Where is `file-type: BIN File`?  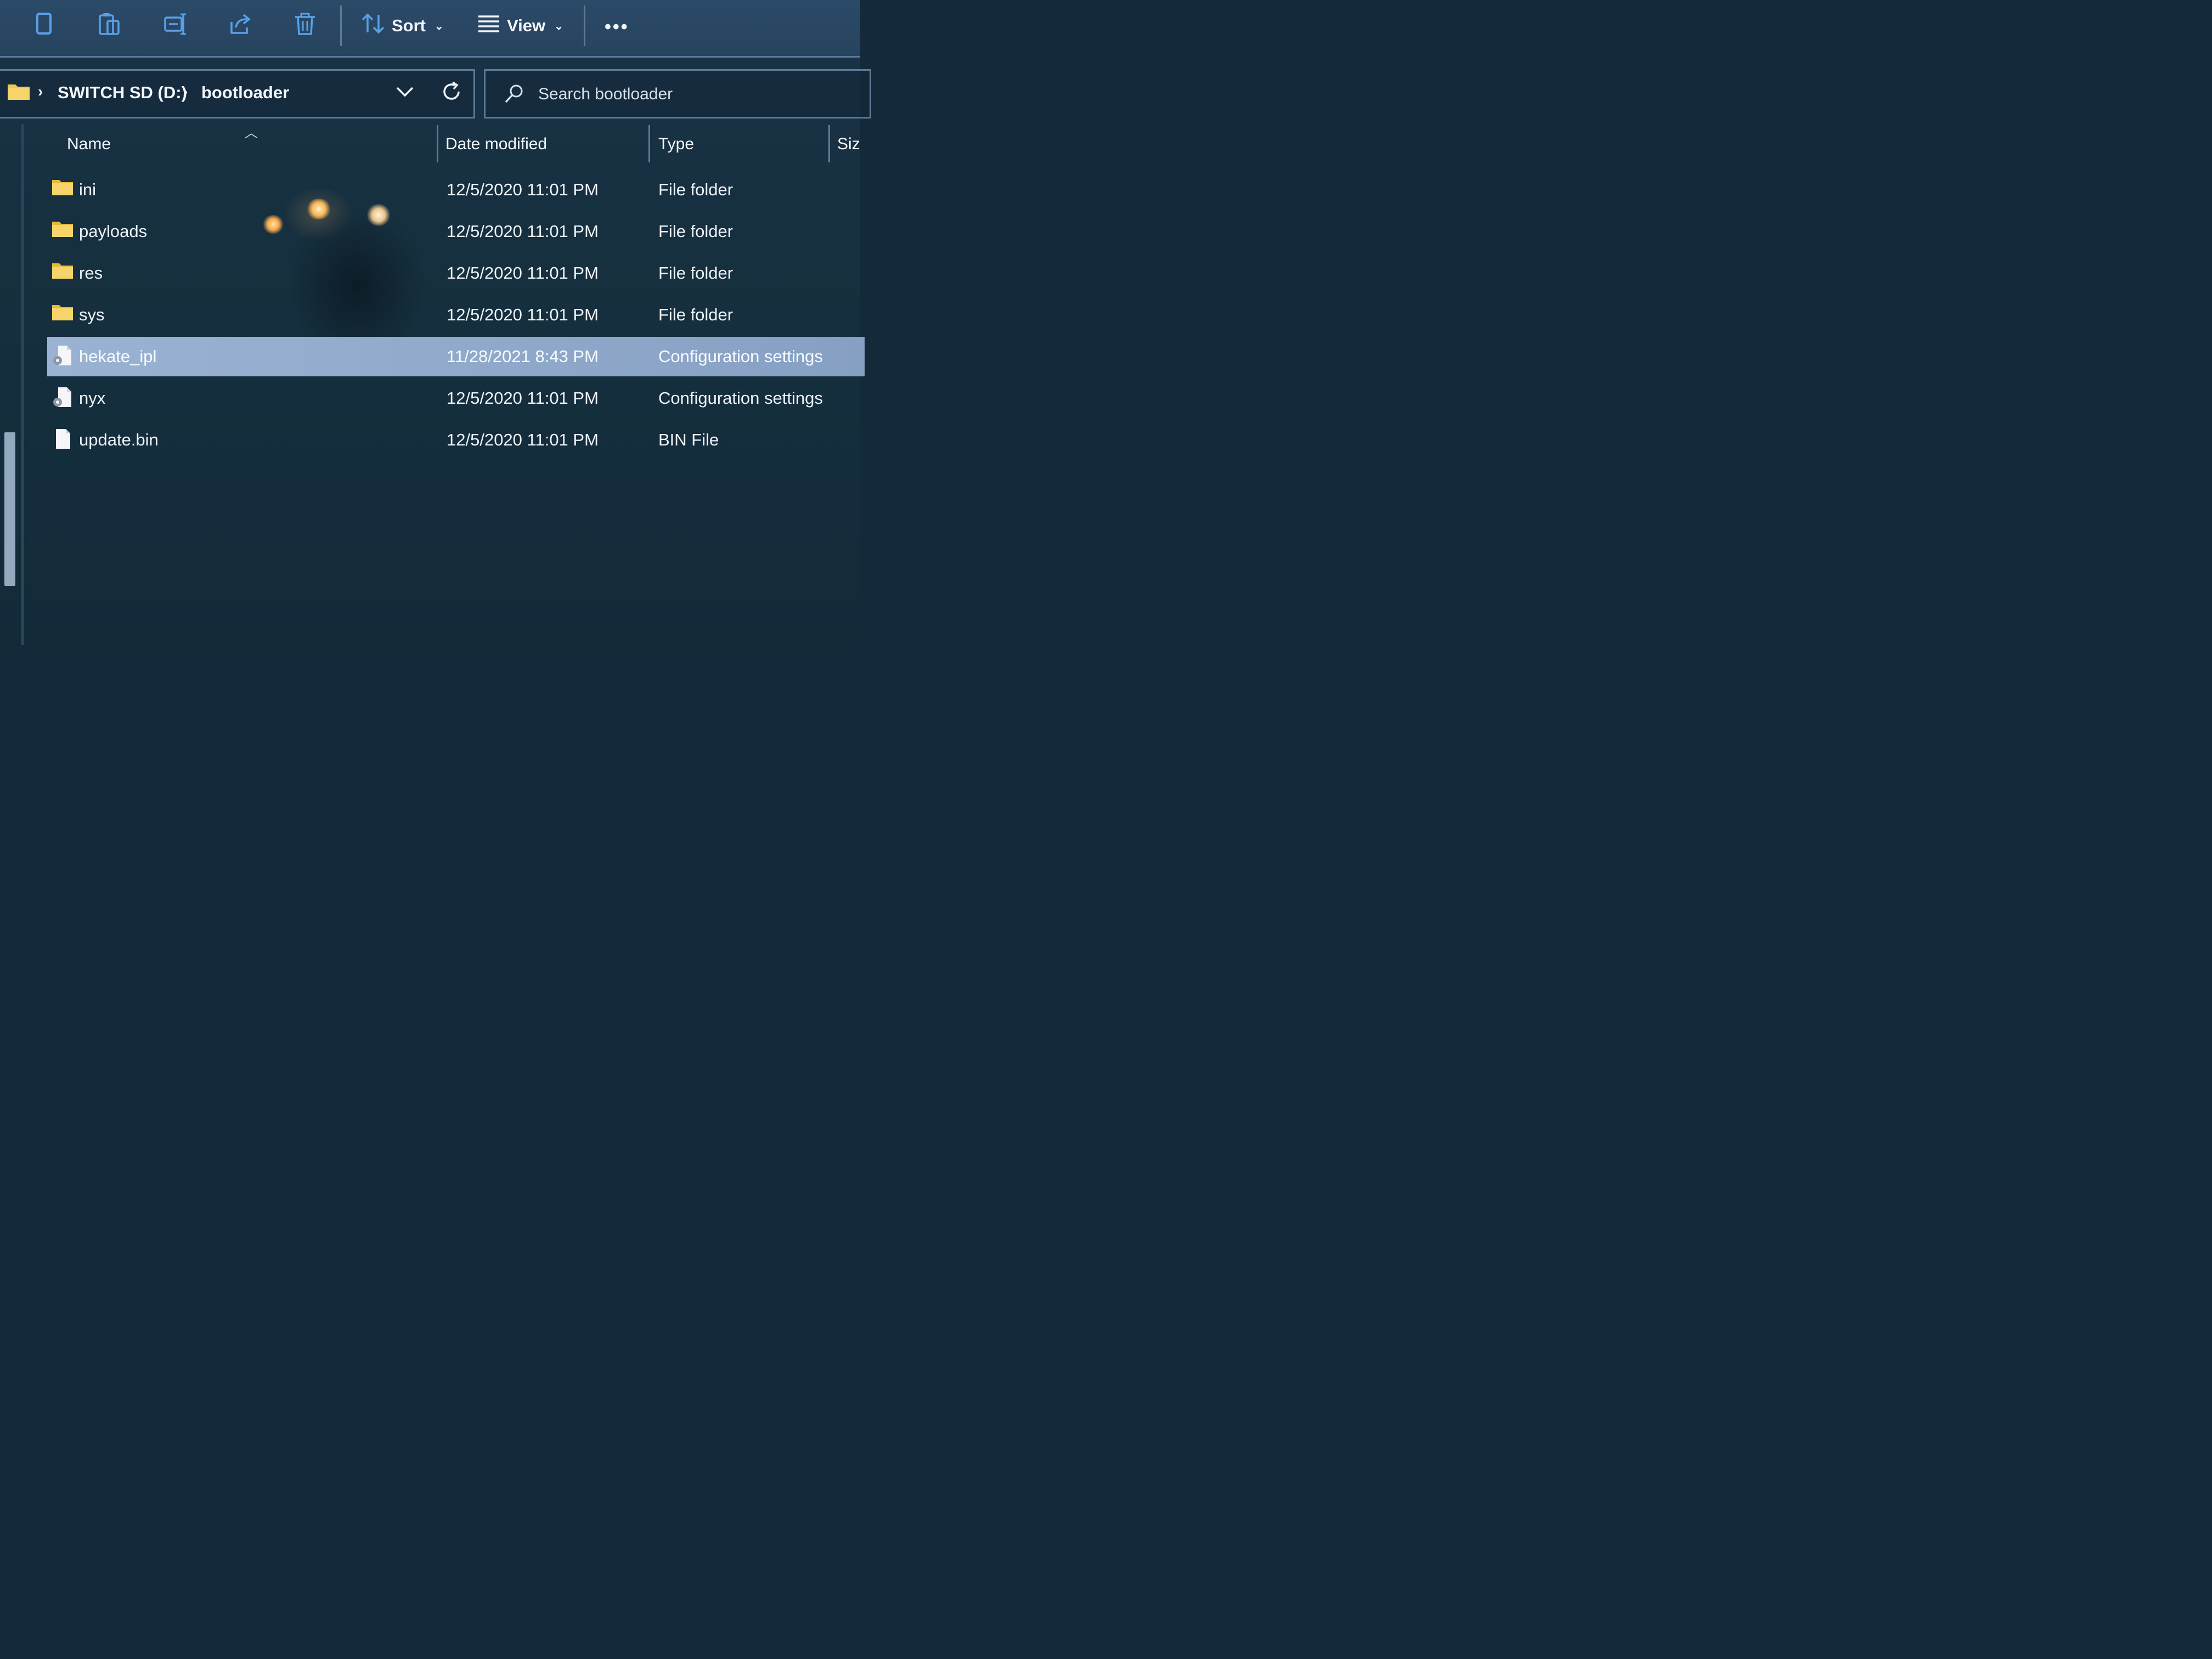 file-type: BIN File is located at coordinates (689, 440).